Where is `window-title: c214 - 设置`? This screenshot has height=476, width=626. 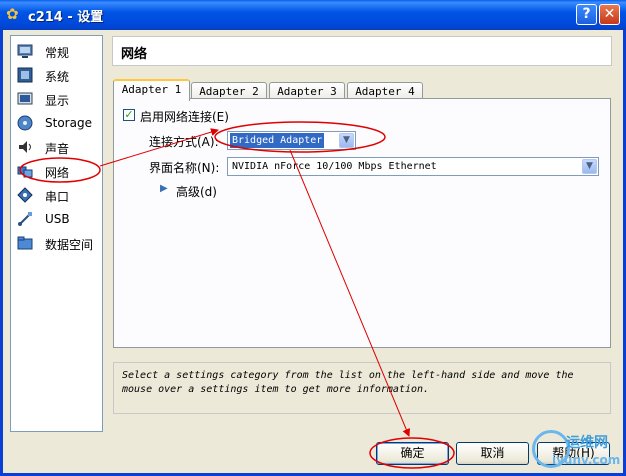
window-title: c214 - 设置 is located at coordinates (66, 17).